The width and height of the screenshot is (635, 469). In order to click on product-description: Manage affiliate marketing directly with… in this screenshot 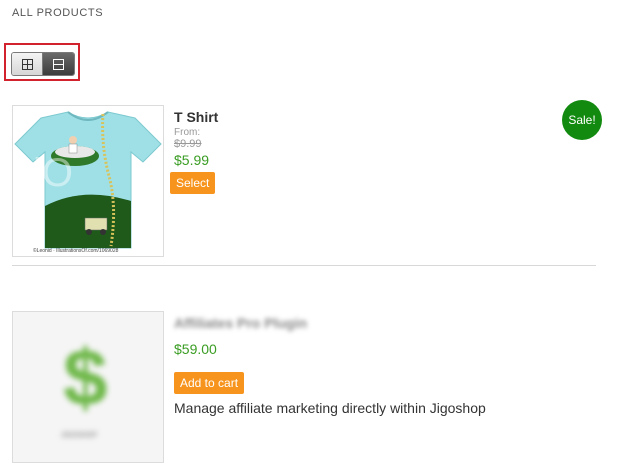, I will do `click(330, 408)`.